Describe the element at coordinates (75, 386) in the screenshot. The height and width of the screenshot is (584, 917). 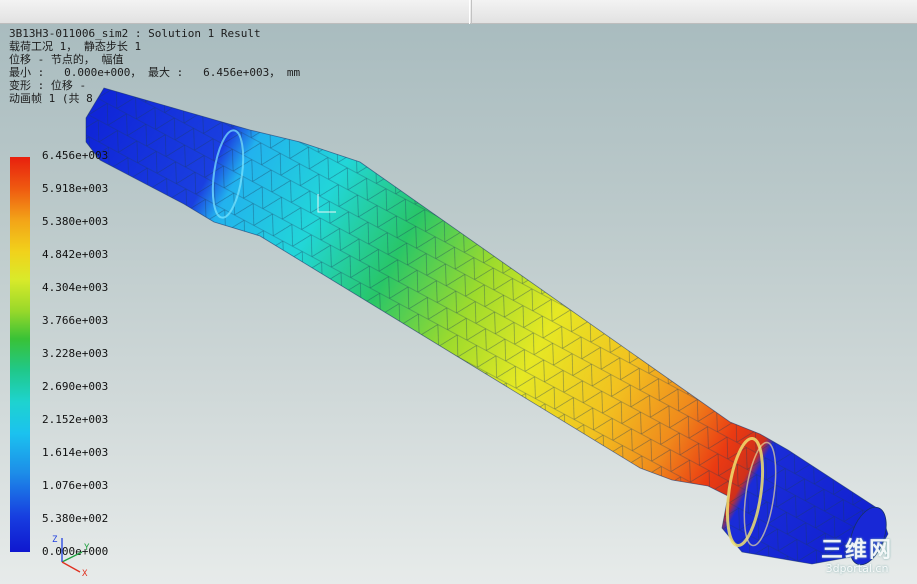
I see `legend-tick-label: 2.690e+003` at that location.